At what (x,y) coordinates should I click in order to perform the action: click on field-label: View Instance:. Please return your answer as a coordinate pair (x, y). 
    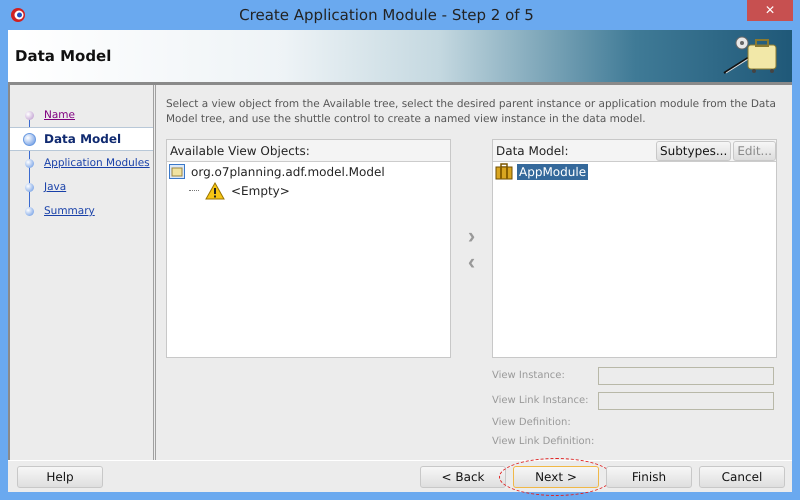
    Looking at the image, I should click on (529, 375).